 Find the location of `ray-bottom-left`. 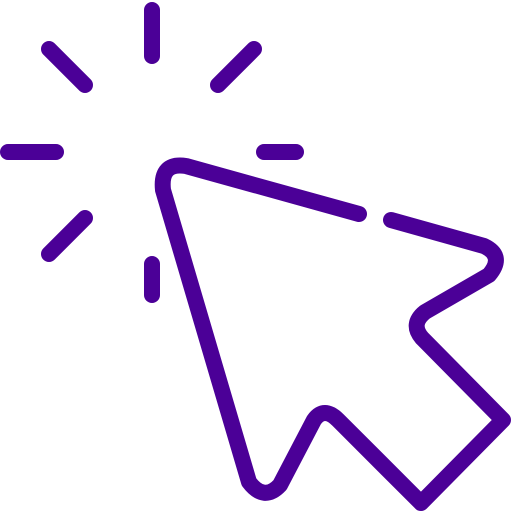

ray-bottom-left is located at coordinates (67, 236).